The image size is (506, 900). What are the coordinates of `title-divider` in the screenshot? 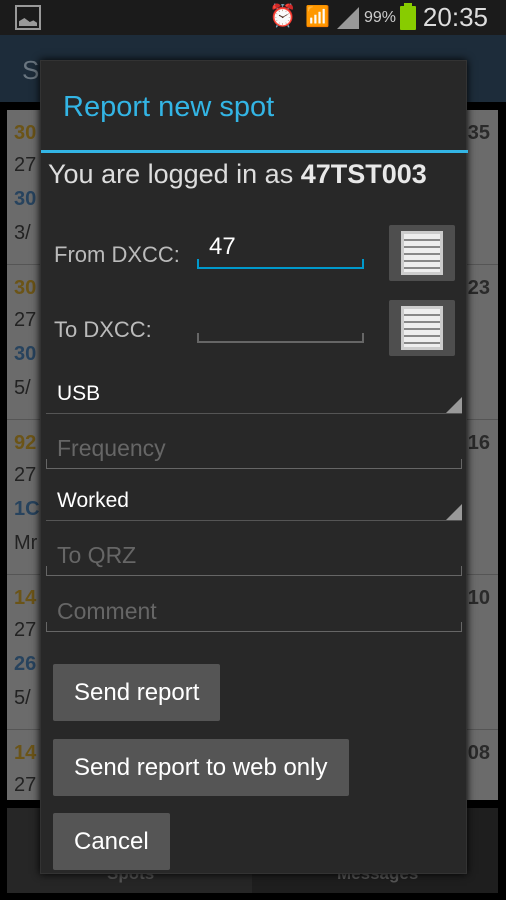 It's located at (254, 151).